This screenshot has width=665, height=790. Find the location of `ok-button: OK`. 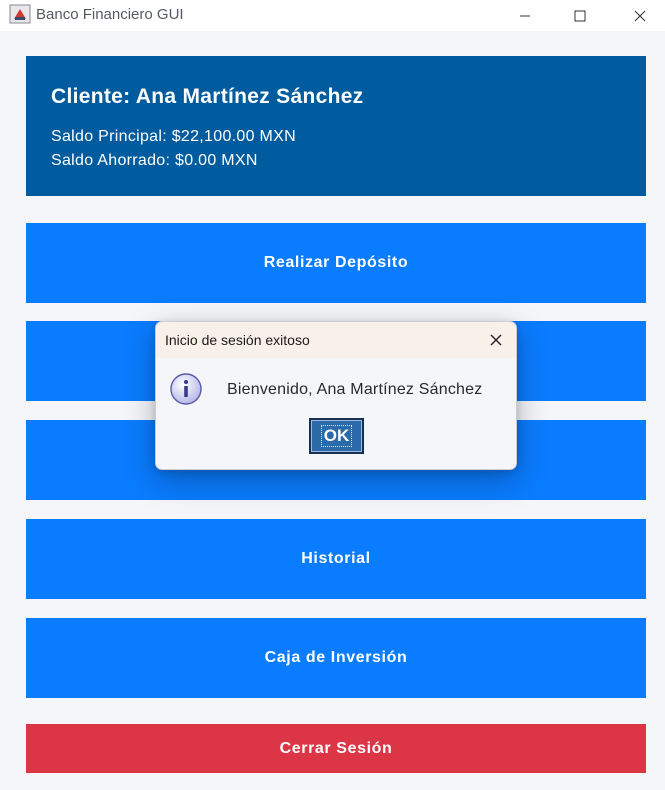

ok-button: OK is located at coordinates (336, 436).